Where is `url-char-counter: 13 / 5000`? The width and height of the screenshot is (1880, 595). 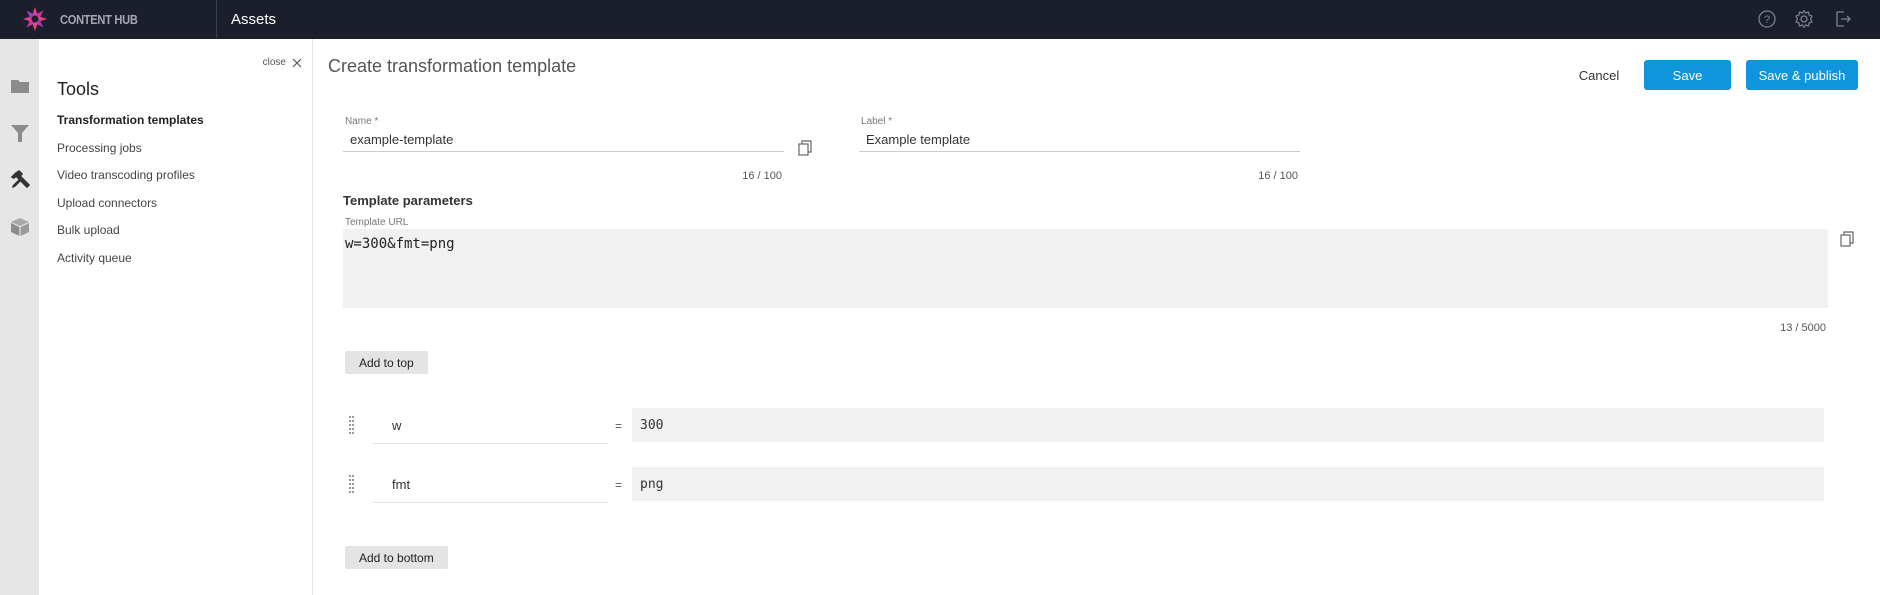 url-char-counter: 13 / 5000 is located at coordinates (1803, 328).